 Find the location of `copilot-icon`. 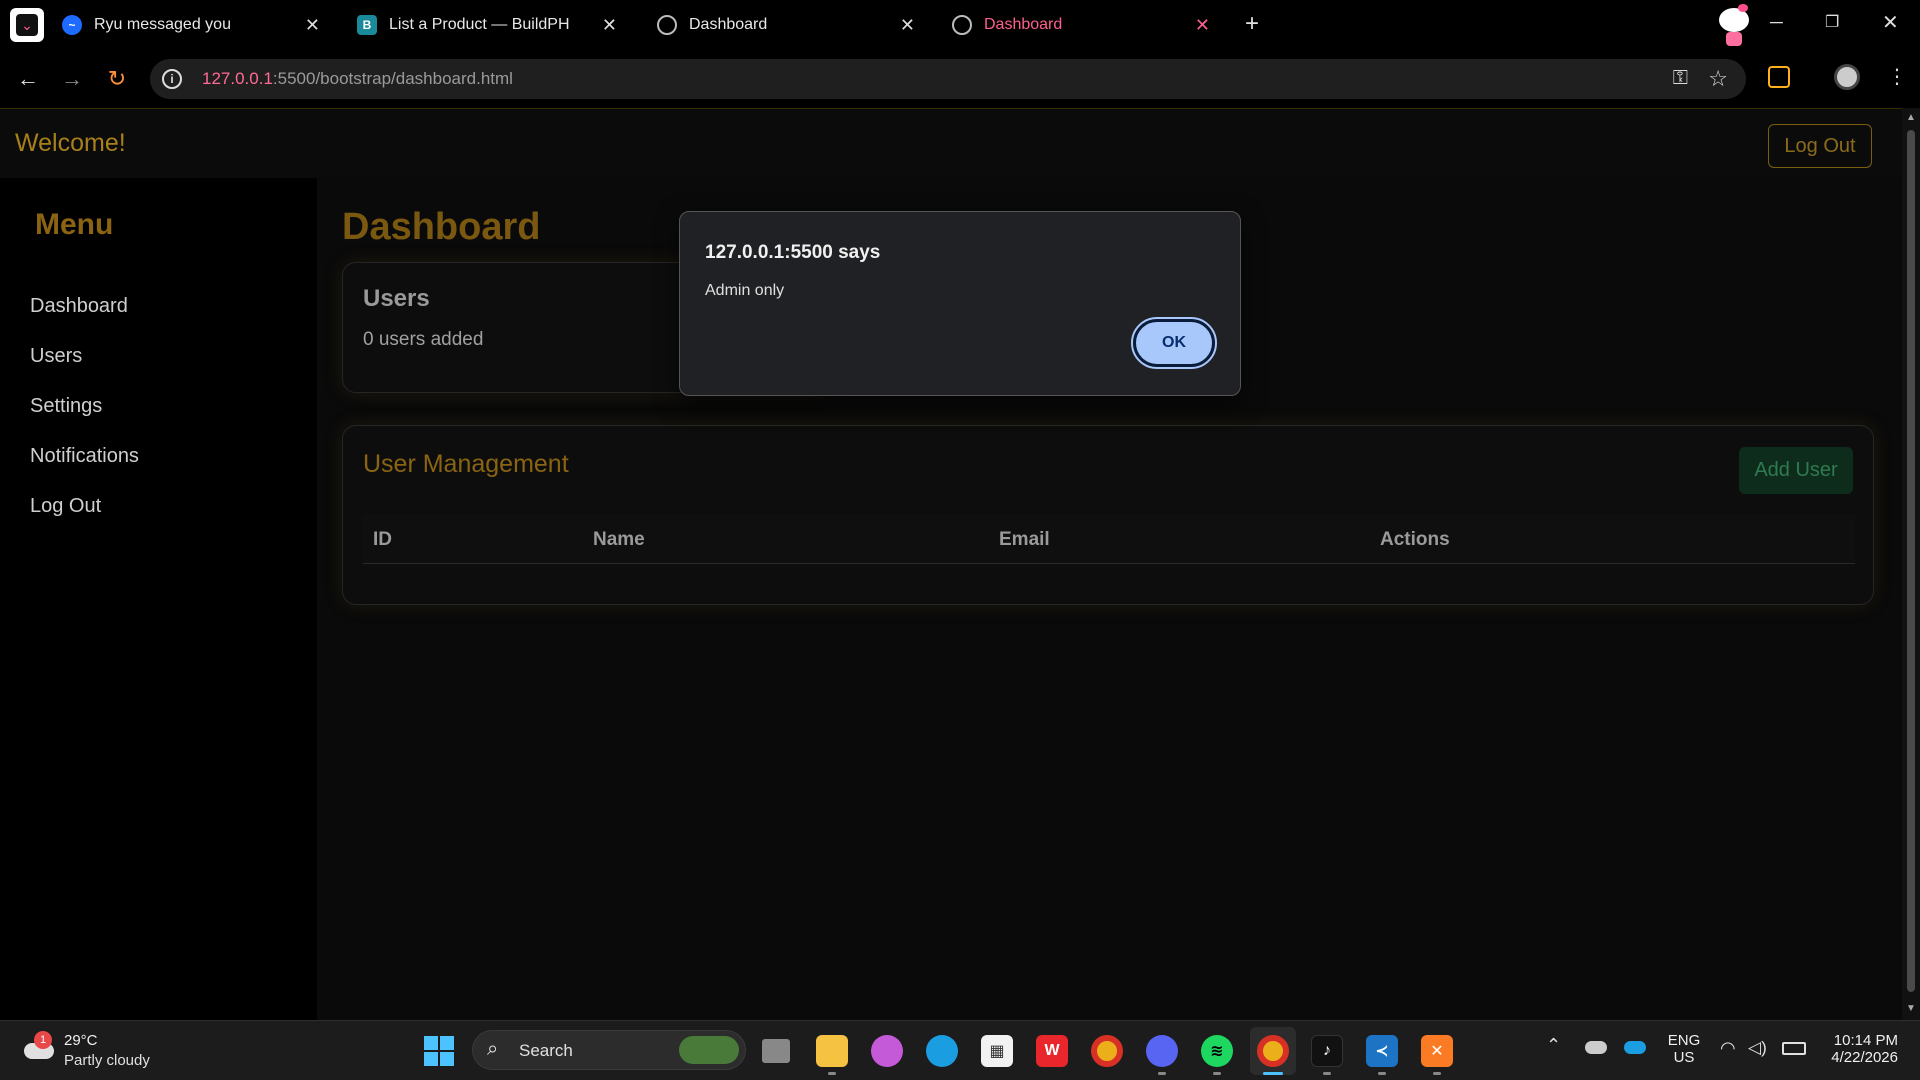

copilot-icon is located at coordinates (887, 1051).